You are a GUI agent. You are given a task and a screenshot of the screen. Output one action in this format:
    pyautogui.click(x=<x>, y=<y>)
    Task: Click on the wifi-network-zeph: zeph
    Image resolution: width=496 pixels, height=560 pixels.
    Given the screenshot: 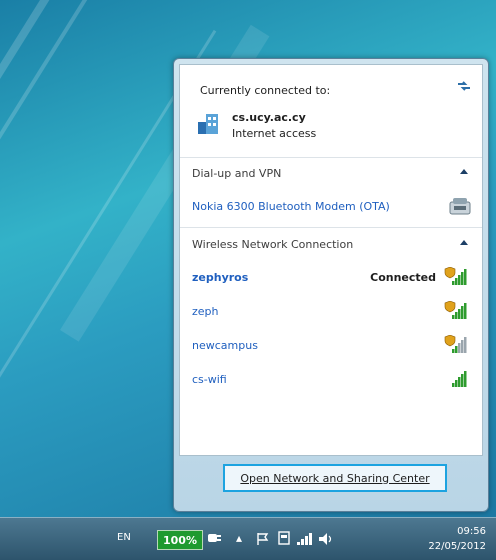 What is the action you would take?
    pyautogui.click(x=331, y=312)
    